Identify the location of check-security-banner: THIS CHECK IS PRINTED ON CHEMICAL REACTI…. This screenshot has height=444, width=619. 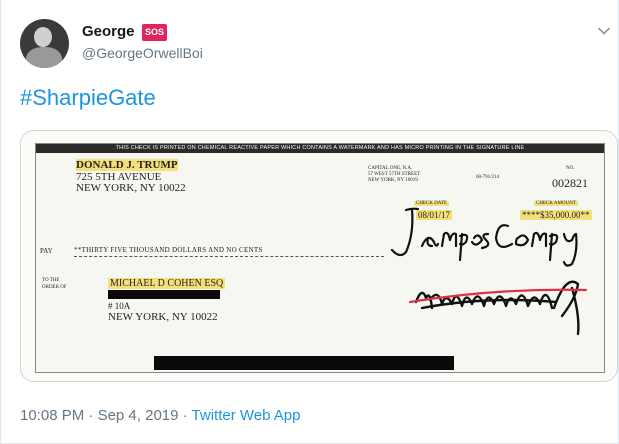
(320, 148).